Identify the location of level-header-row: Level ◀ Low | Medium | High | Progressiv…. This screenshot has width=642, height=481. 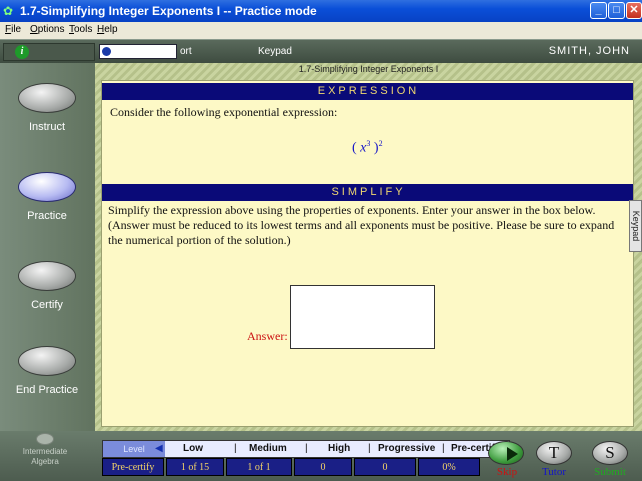
(306, 449).